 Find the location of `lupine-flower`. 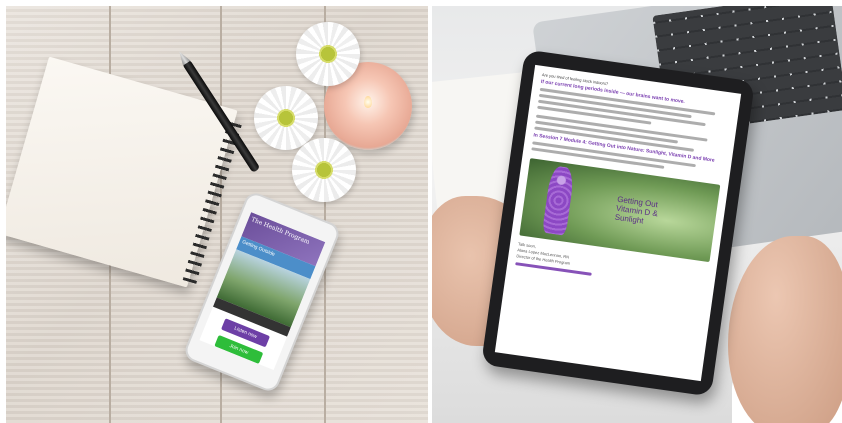

lupine-flower is located at coordinates (558, 200).